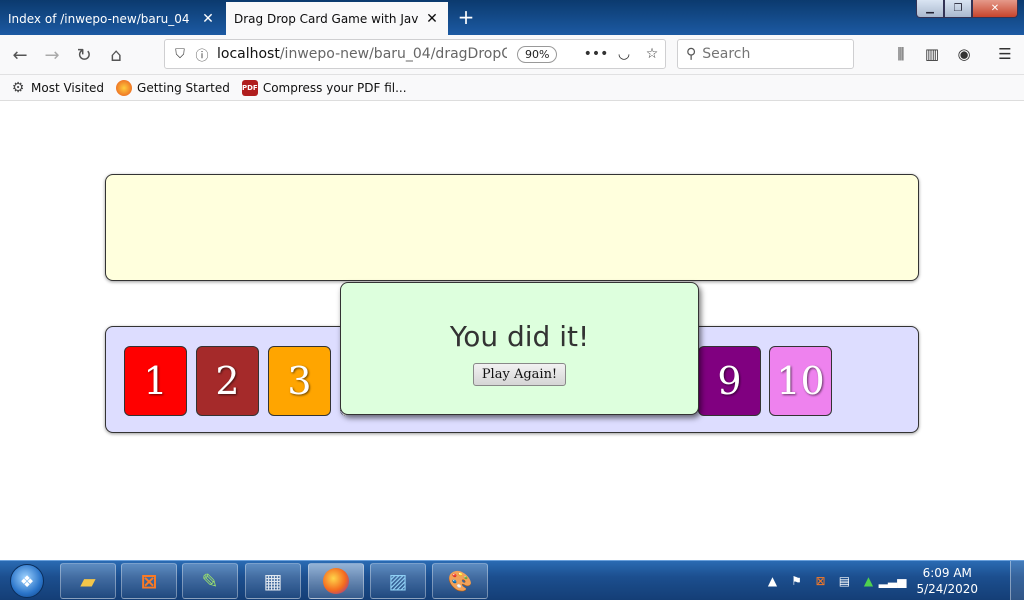  I want to click on home-icon: ⌂, so click(116, 55).